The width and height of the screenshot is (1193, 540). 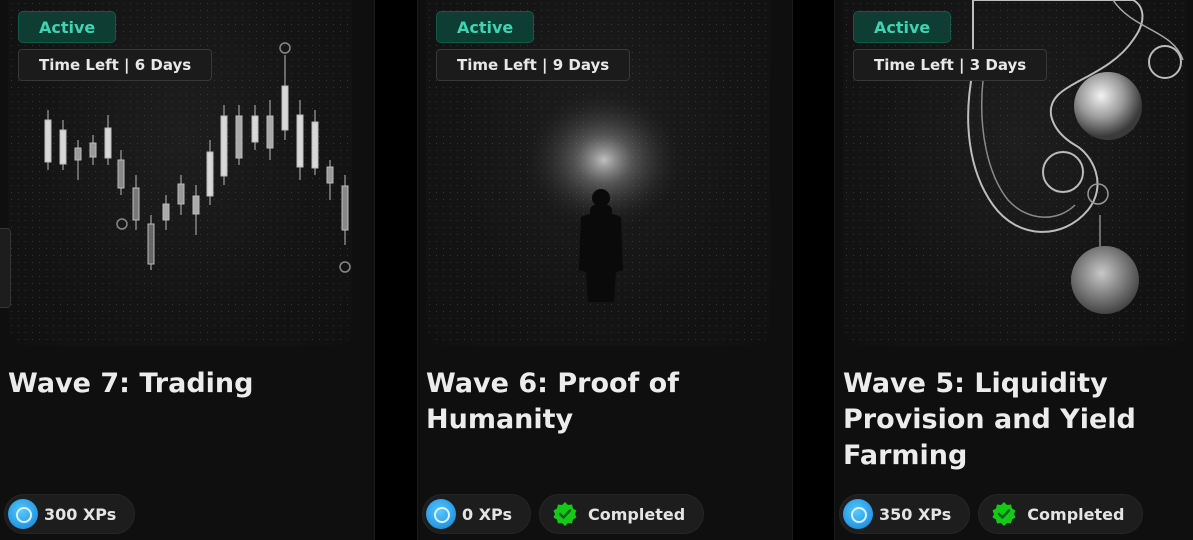 What do you see at coordinates (5, 268) in the screenshot?
I see `scroll-handle` at bounding box center [5, 268].